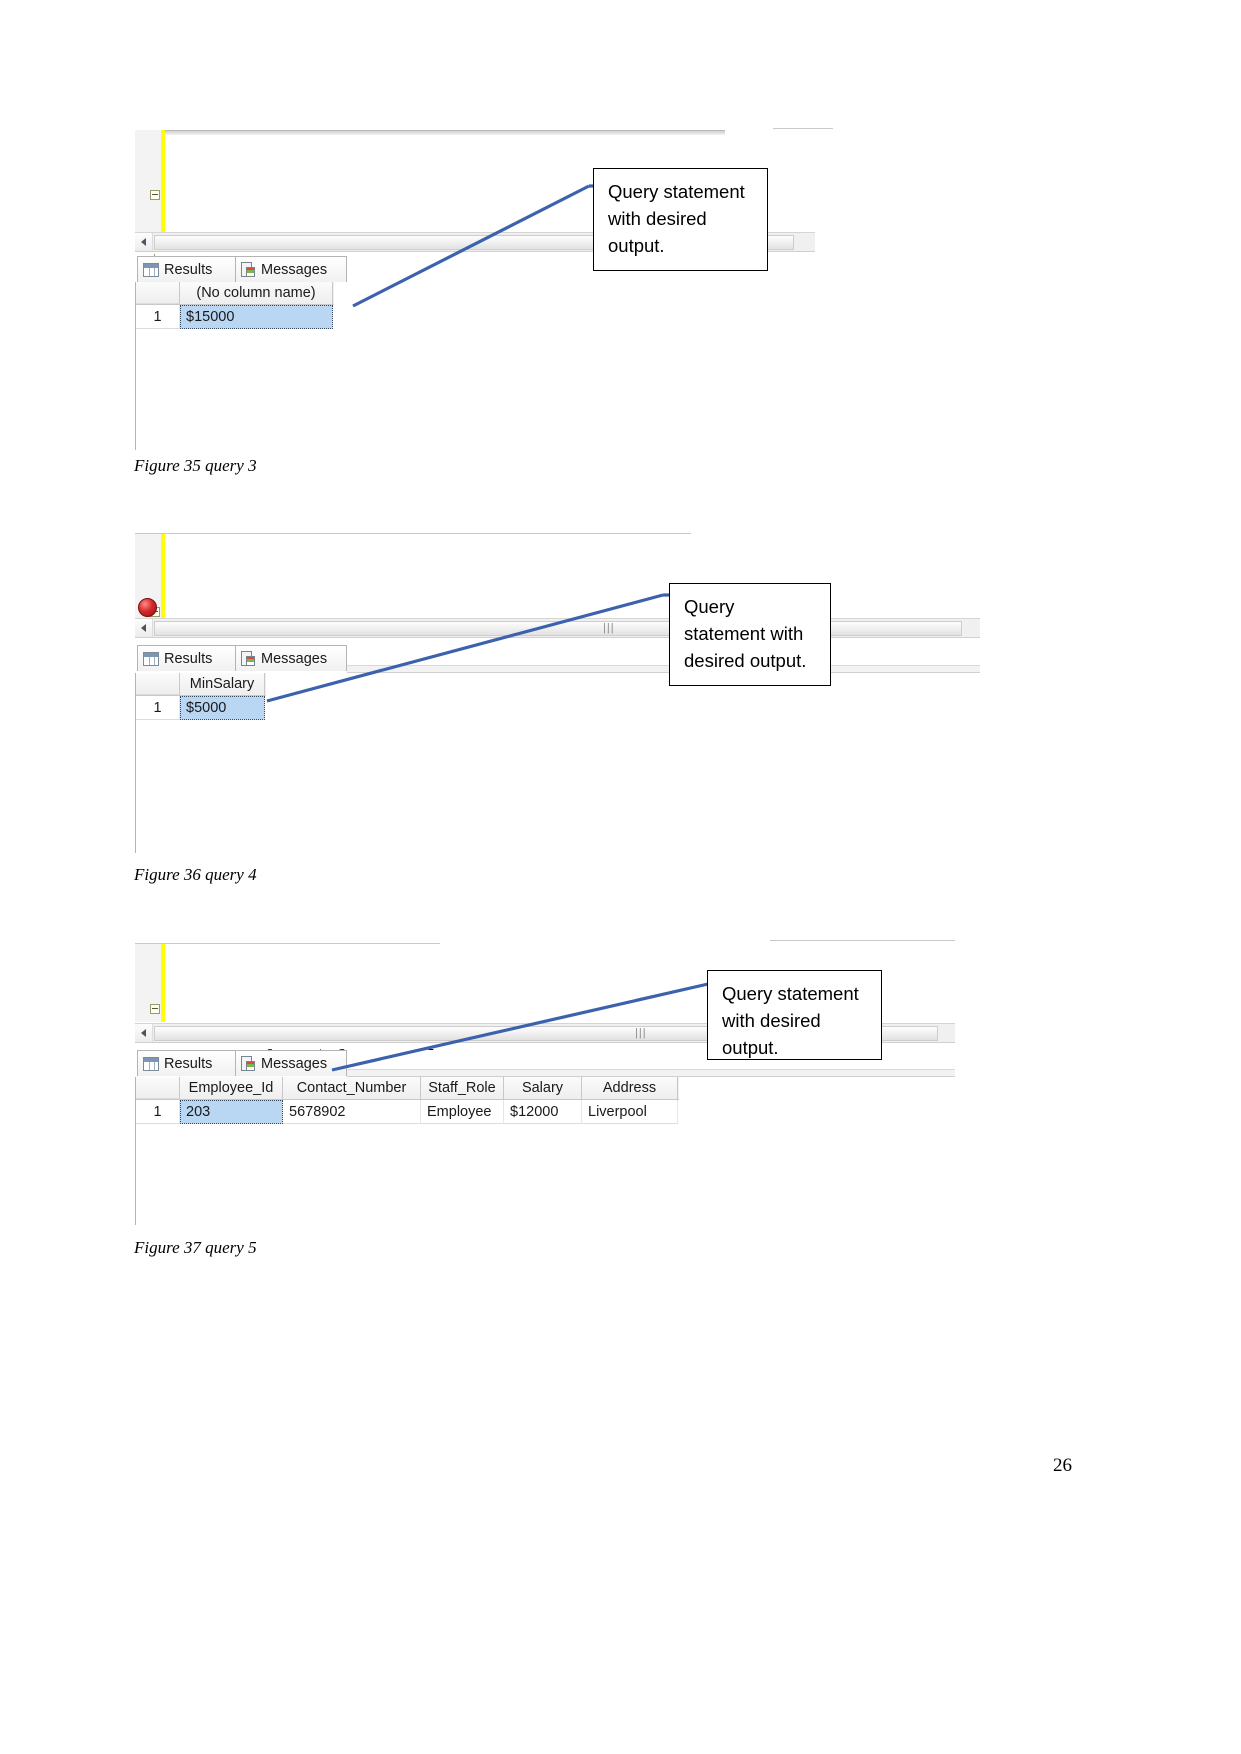 The image size is (1241, 1754). What do you see at coordinates (231, 1112) in the screenshot?
I see `grid-cell-value: 203` at bounding box center [231, 1112].